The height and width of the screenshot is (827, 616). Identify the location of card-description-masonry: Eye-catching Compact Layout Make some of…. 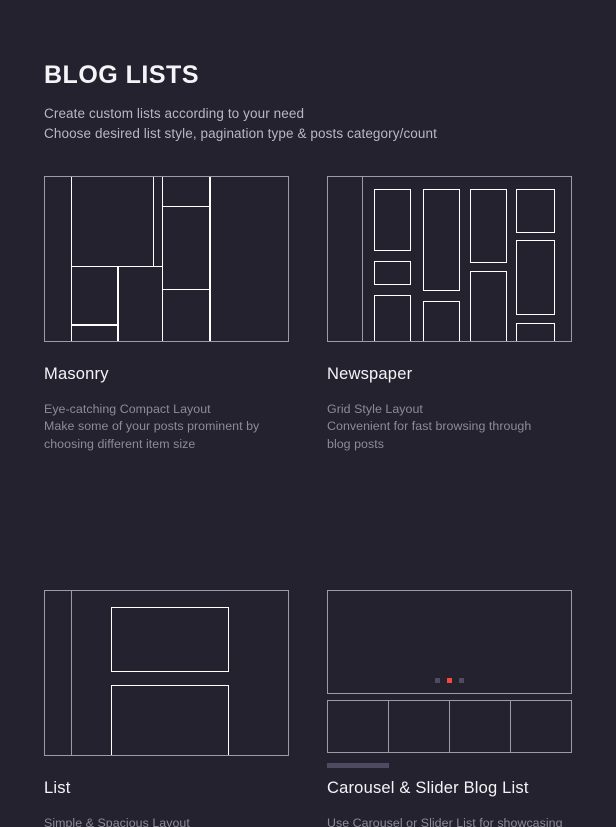
(166, 427).